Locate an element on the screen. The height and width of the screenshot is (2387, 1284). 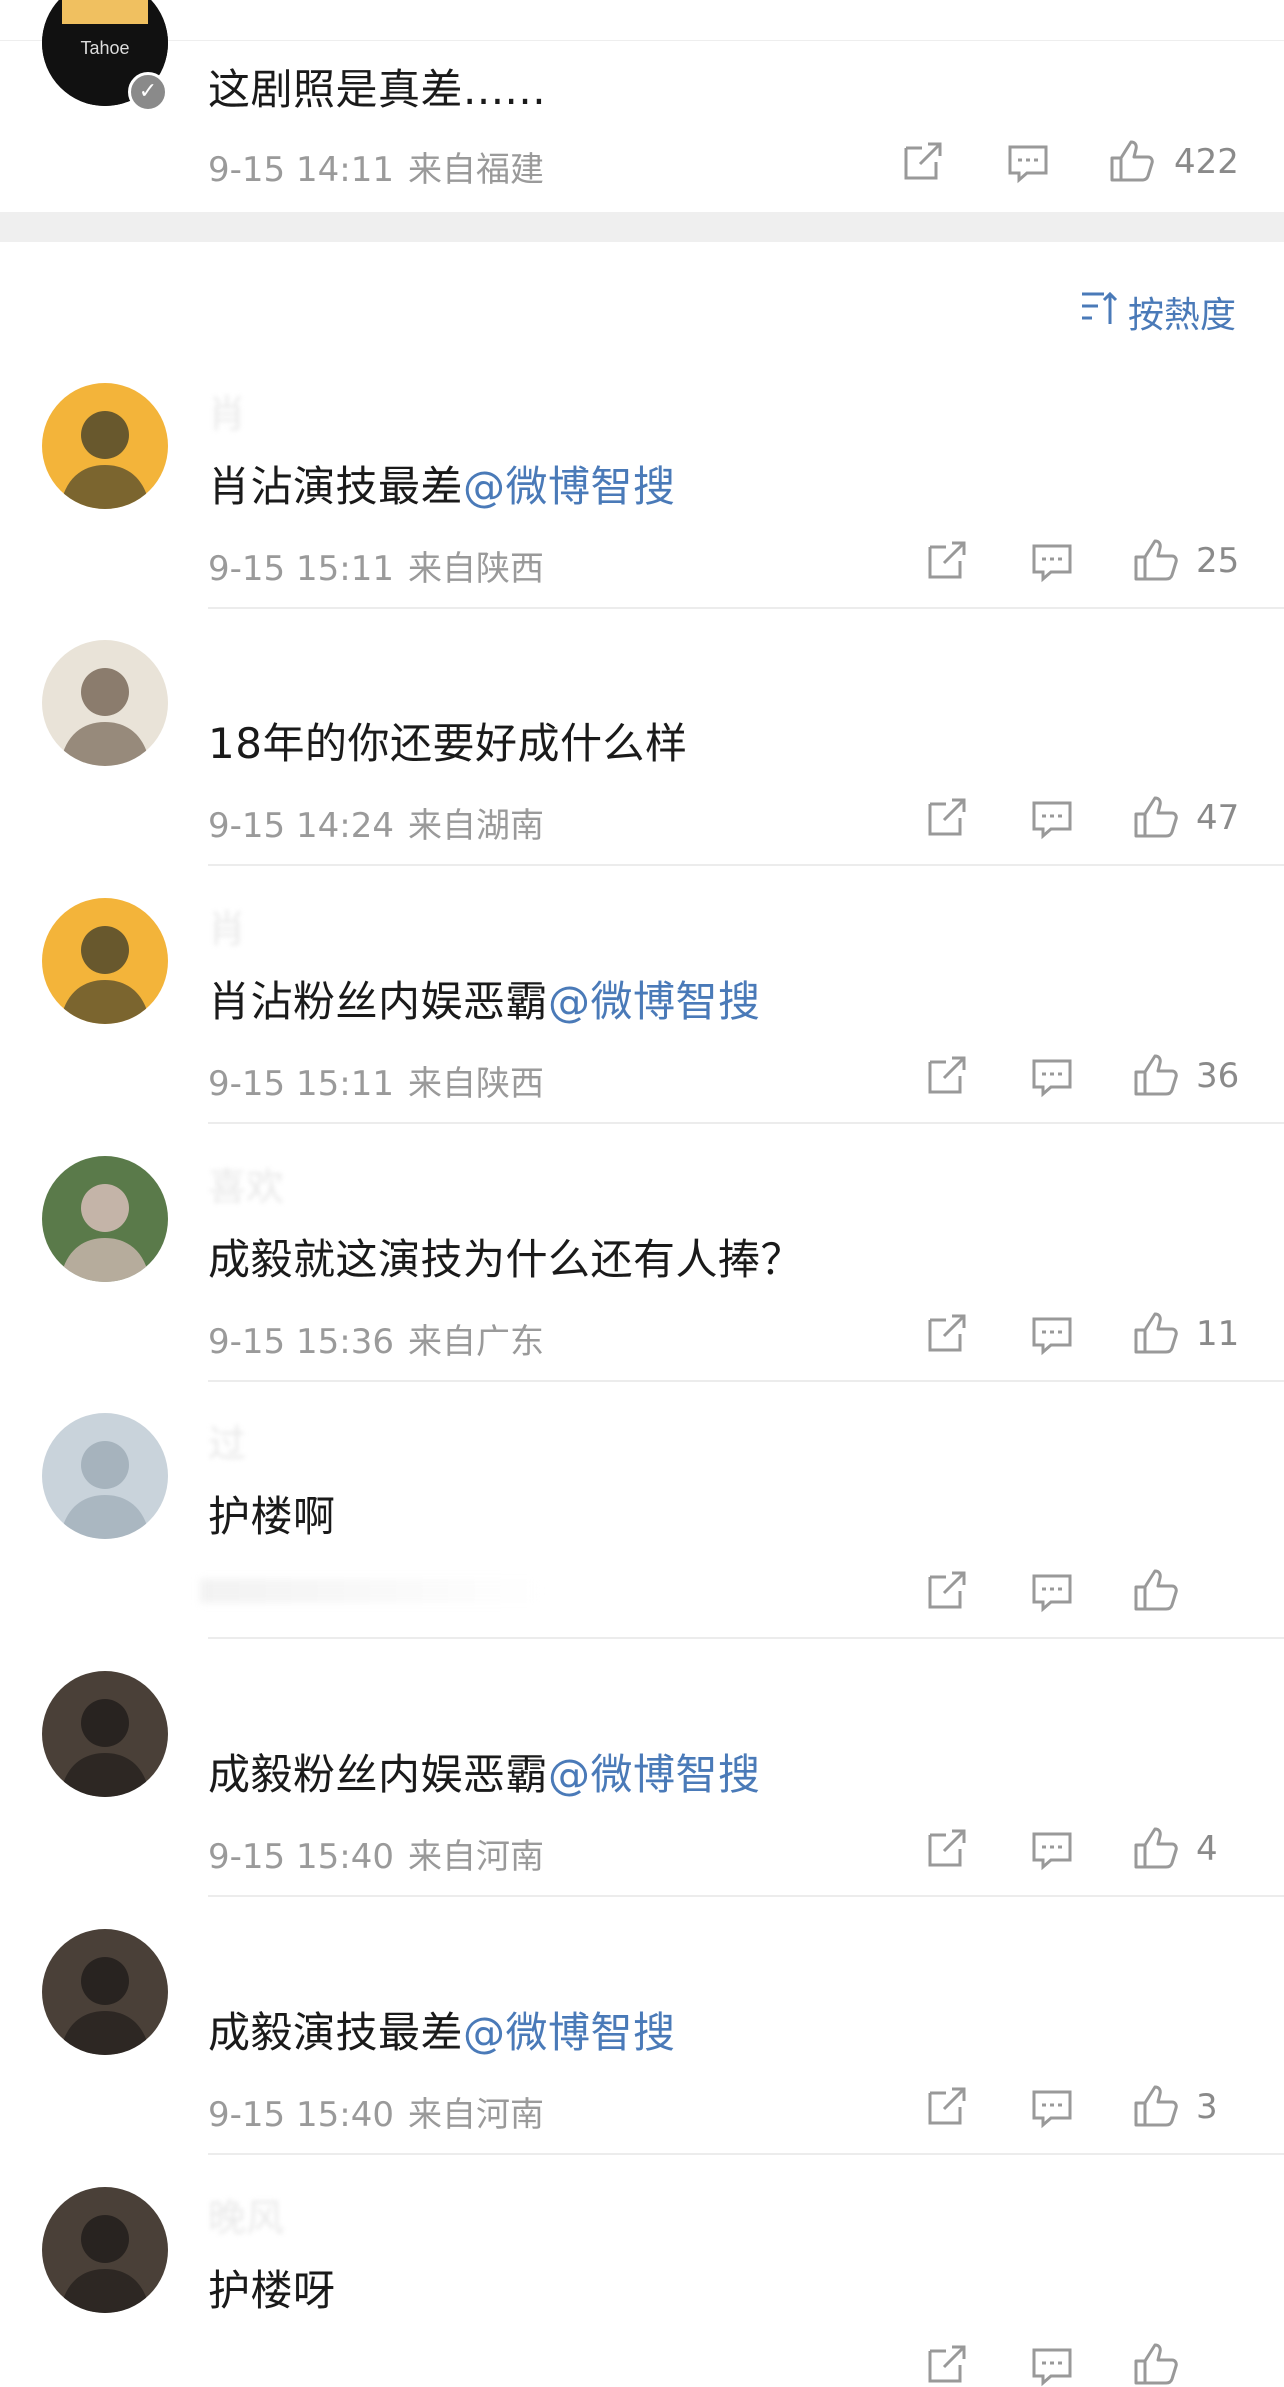
comment-text: 肖沾演技最差@微博智搜 is located at coordinates (442, 483).